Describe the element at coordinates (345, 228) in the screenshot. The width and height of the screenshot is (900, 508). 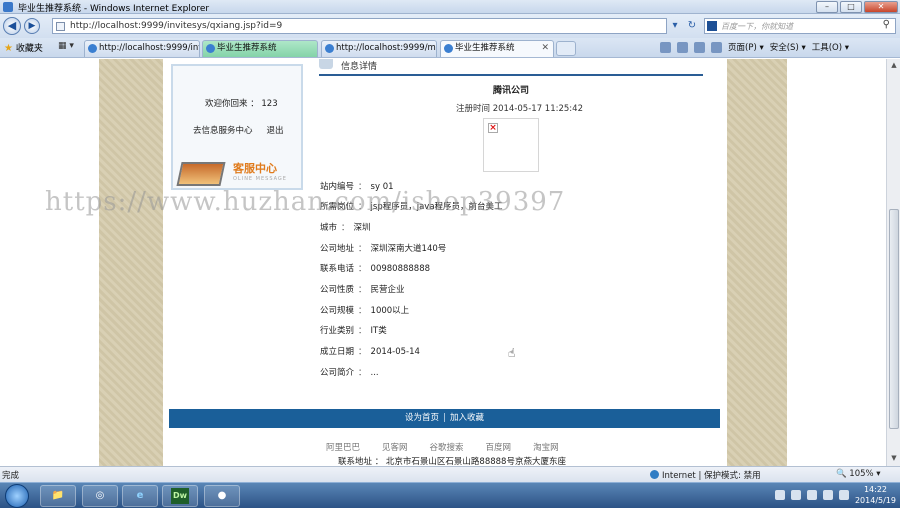
I see `field-row: 城市：深圳` at that location.